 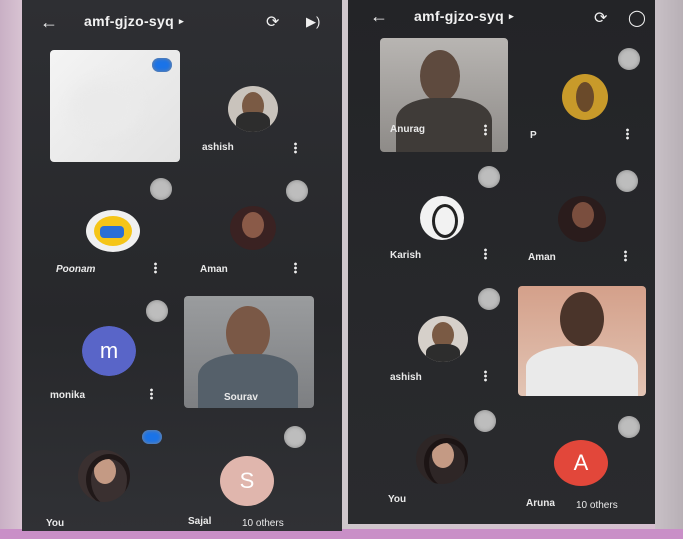 What do you see at coordinates (105, 107) in the screenshot?
I see `blurred-video-content` at bounding box center [105, 107].